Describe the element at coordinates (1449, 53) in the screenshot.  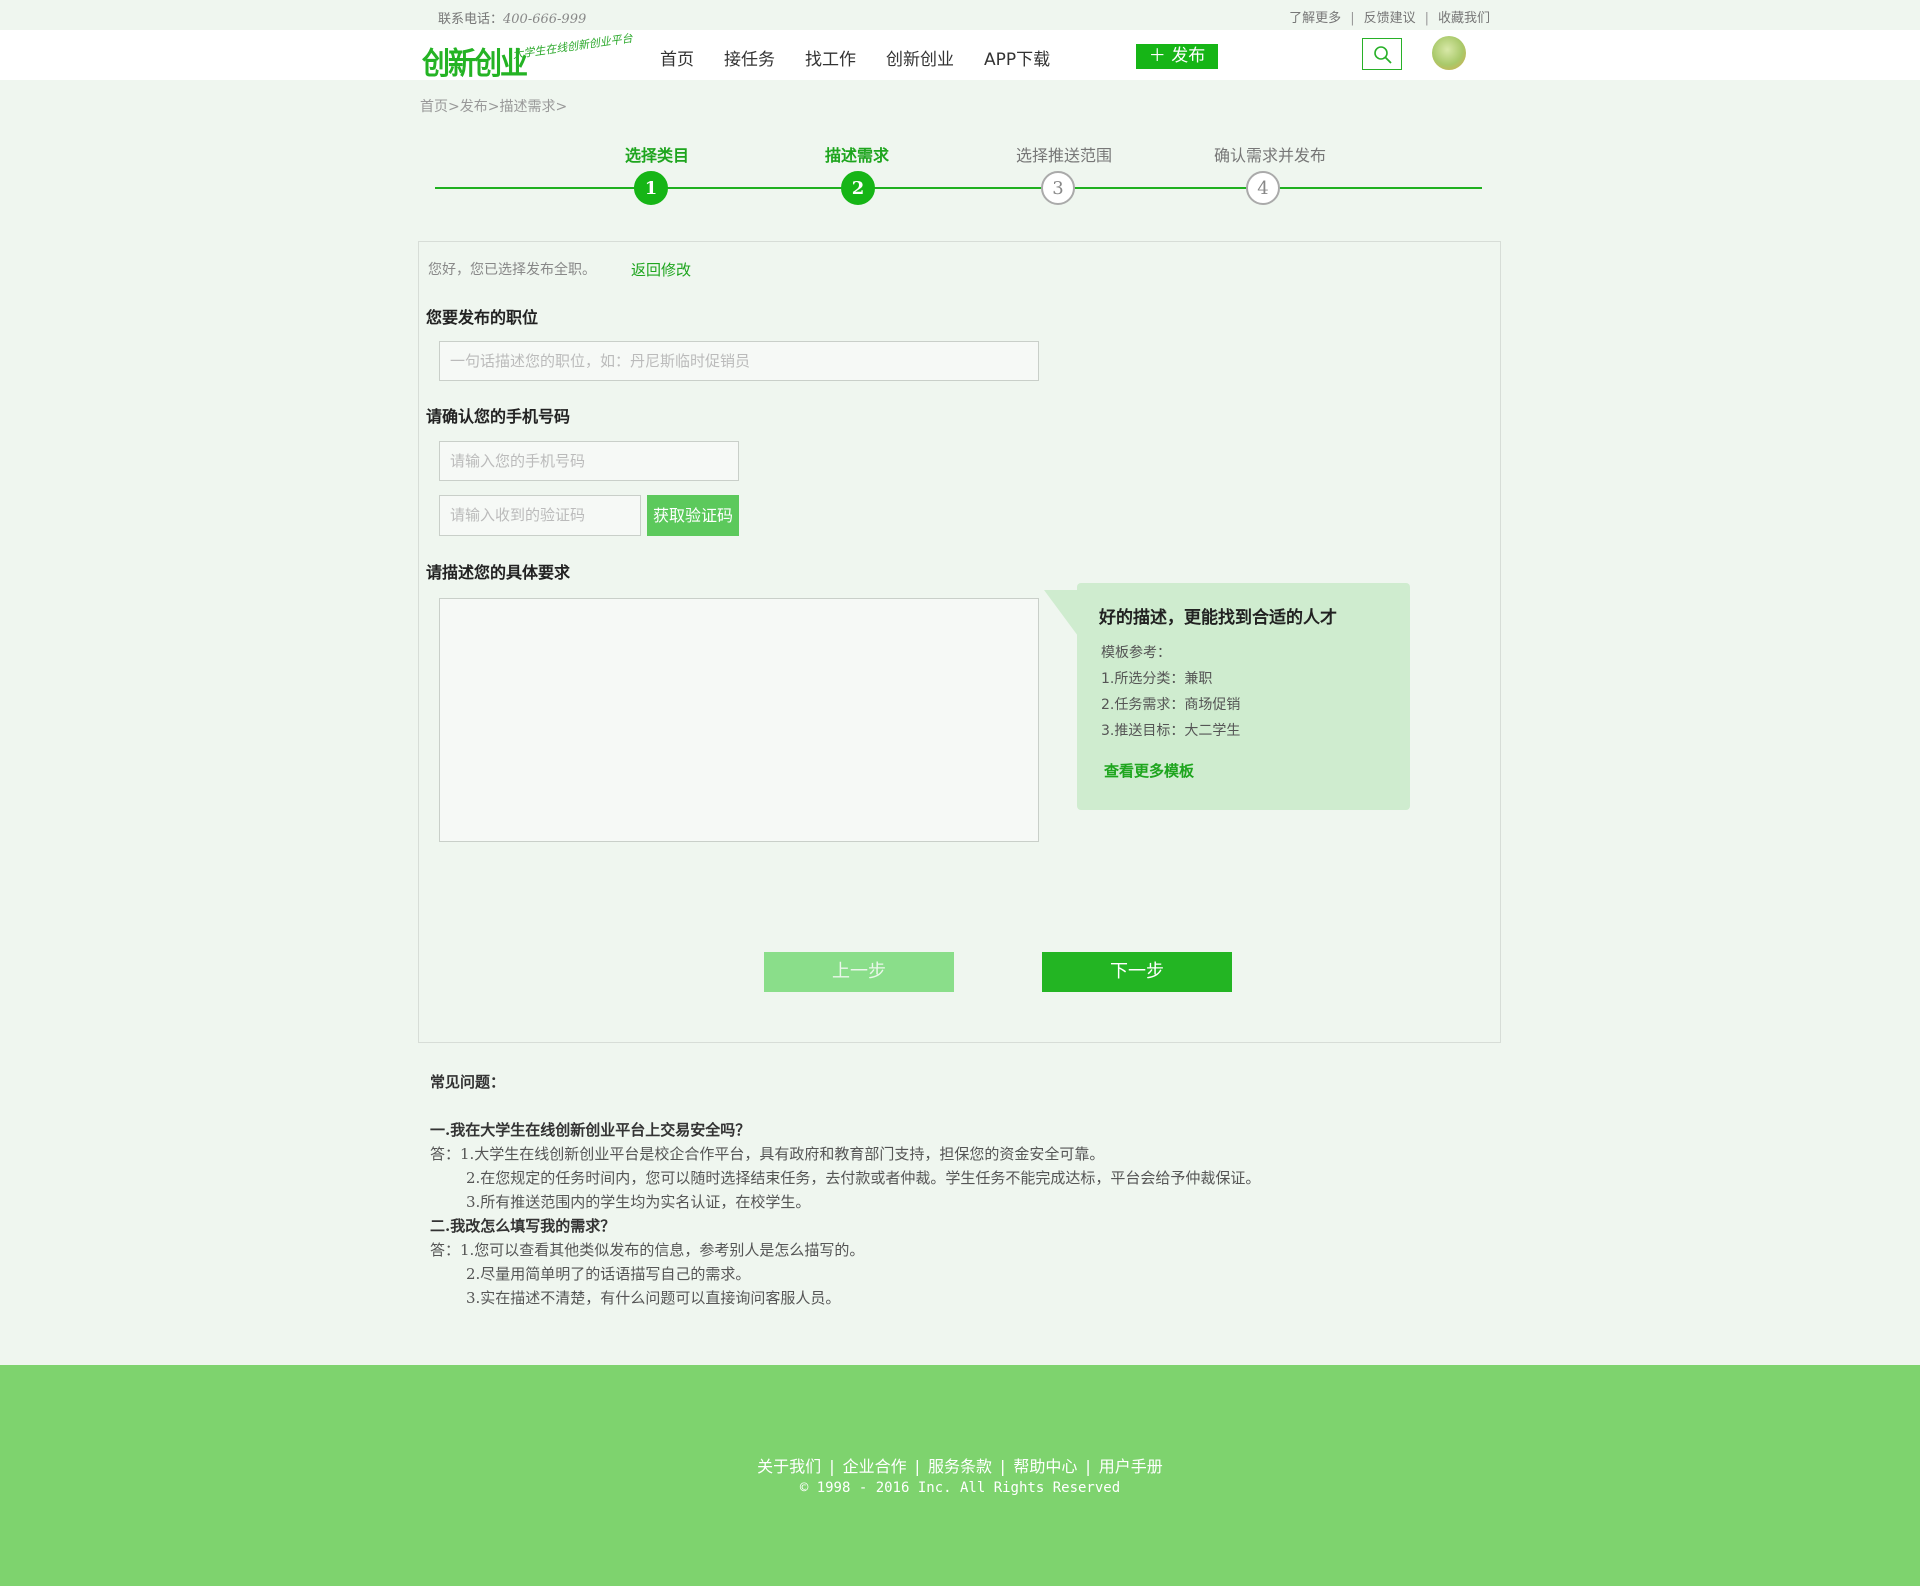
I see `user-avatar` at that location.